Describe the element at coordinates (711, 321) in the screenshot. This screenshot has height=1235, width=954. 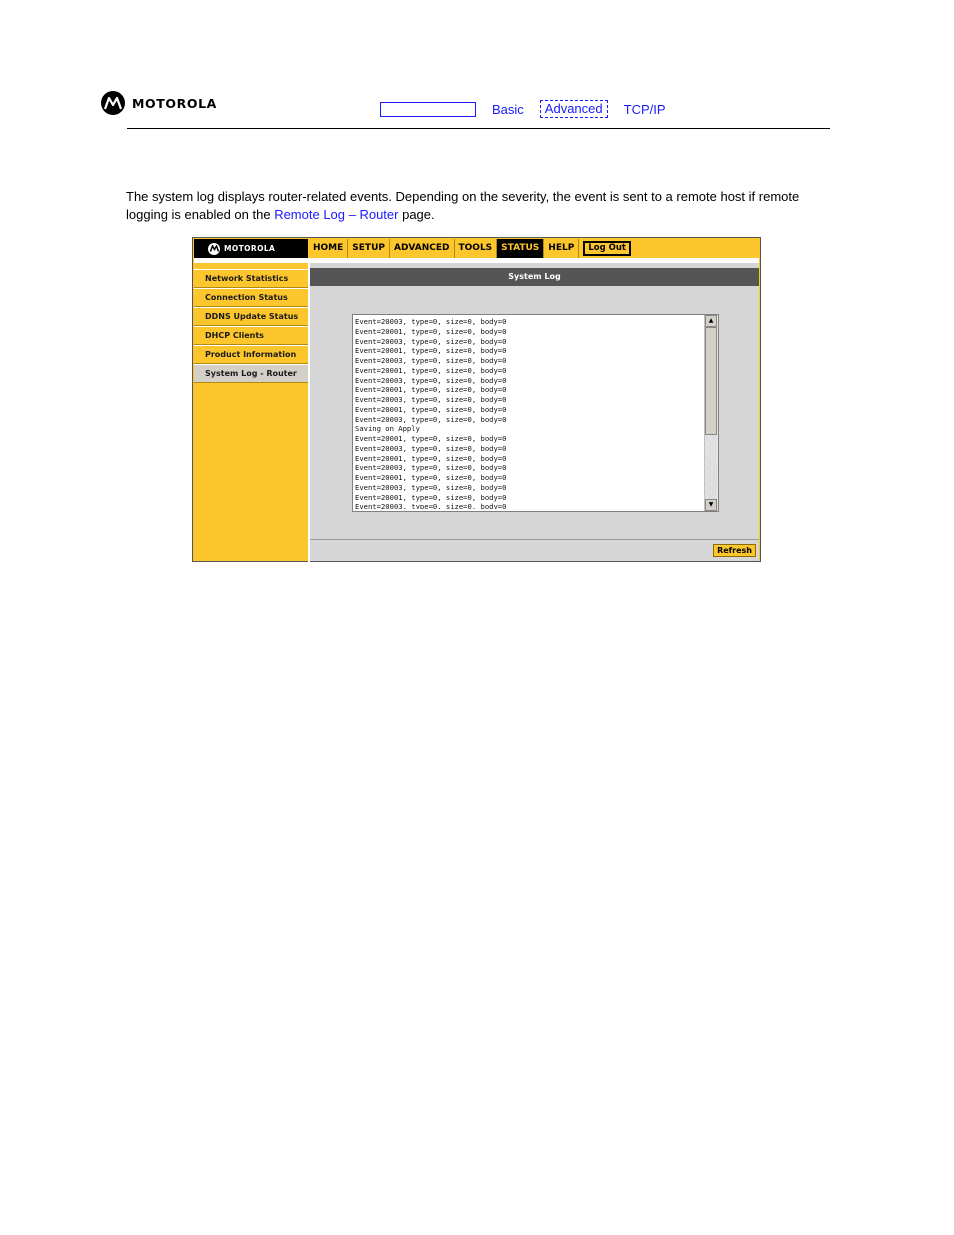
I see `scroll-up-icon: ▲` at that location.